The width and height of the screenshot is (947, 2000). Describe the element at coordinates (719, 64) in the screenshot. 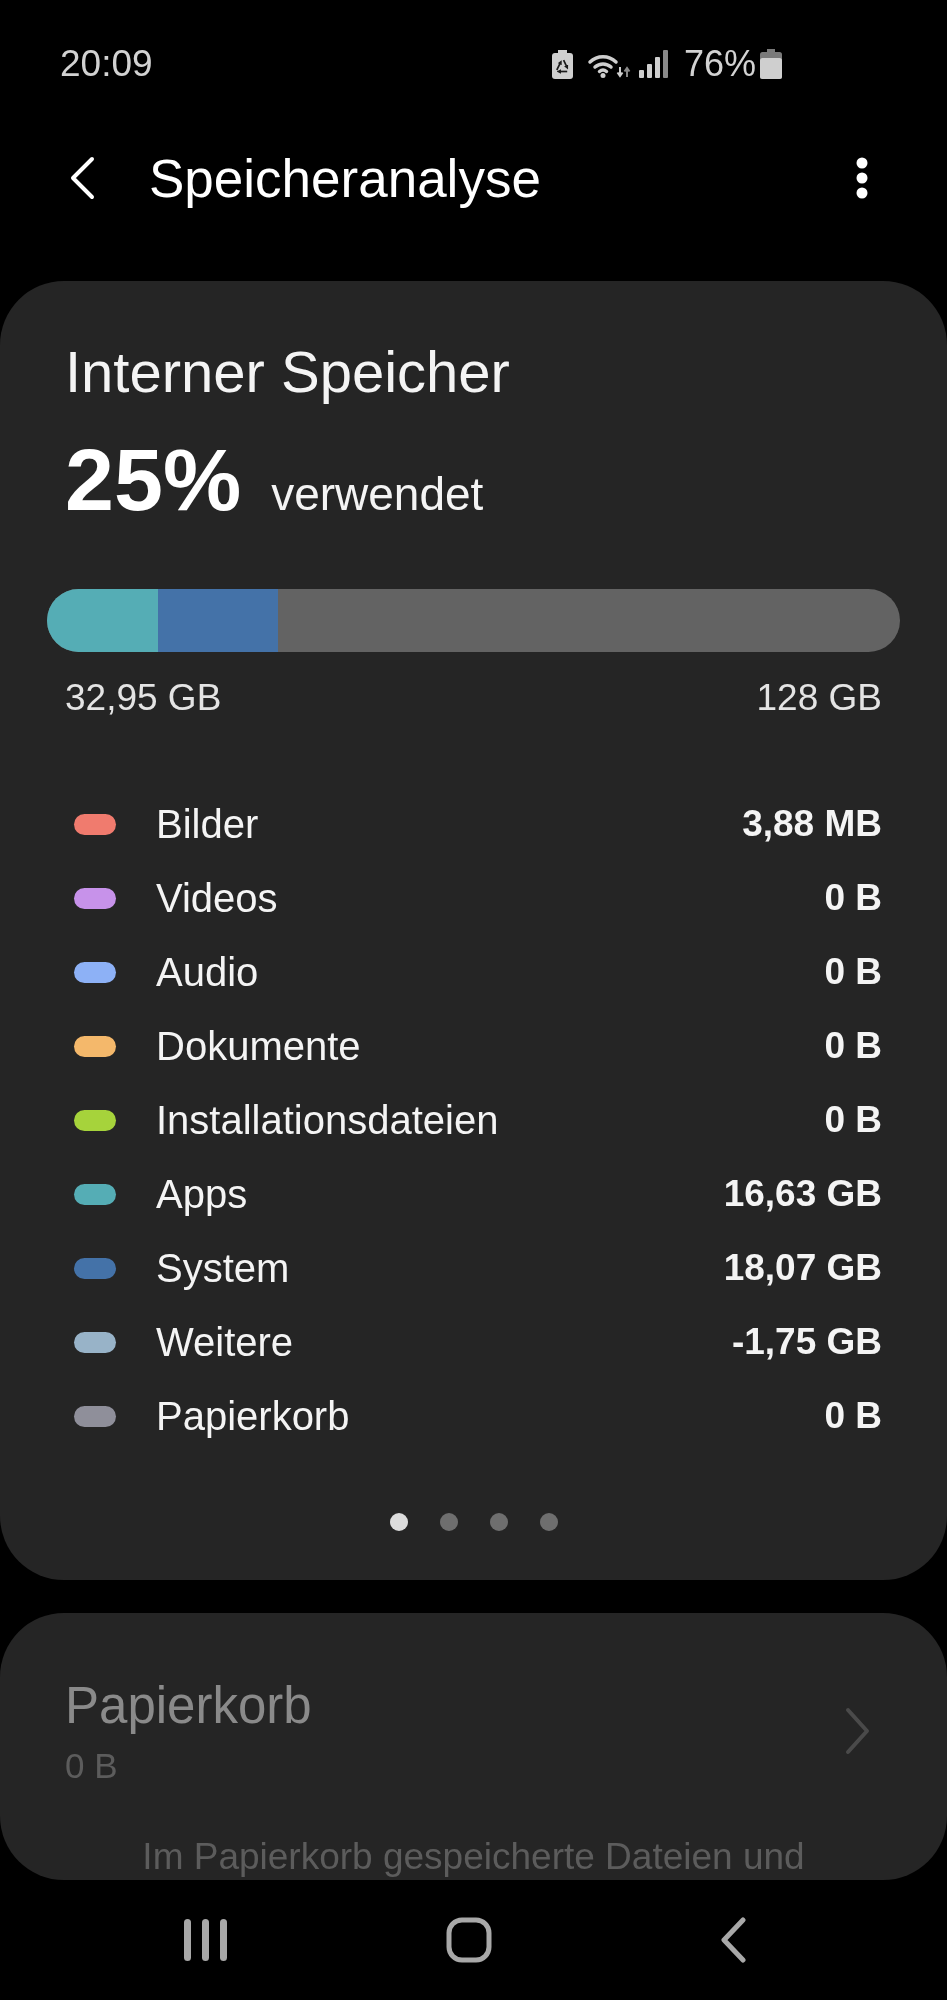

I see `battery-percent: 76%` at that location.